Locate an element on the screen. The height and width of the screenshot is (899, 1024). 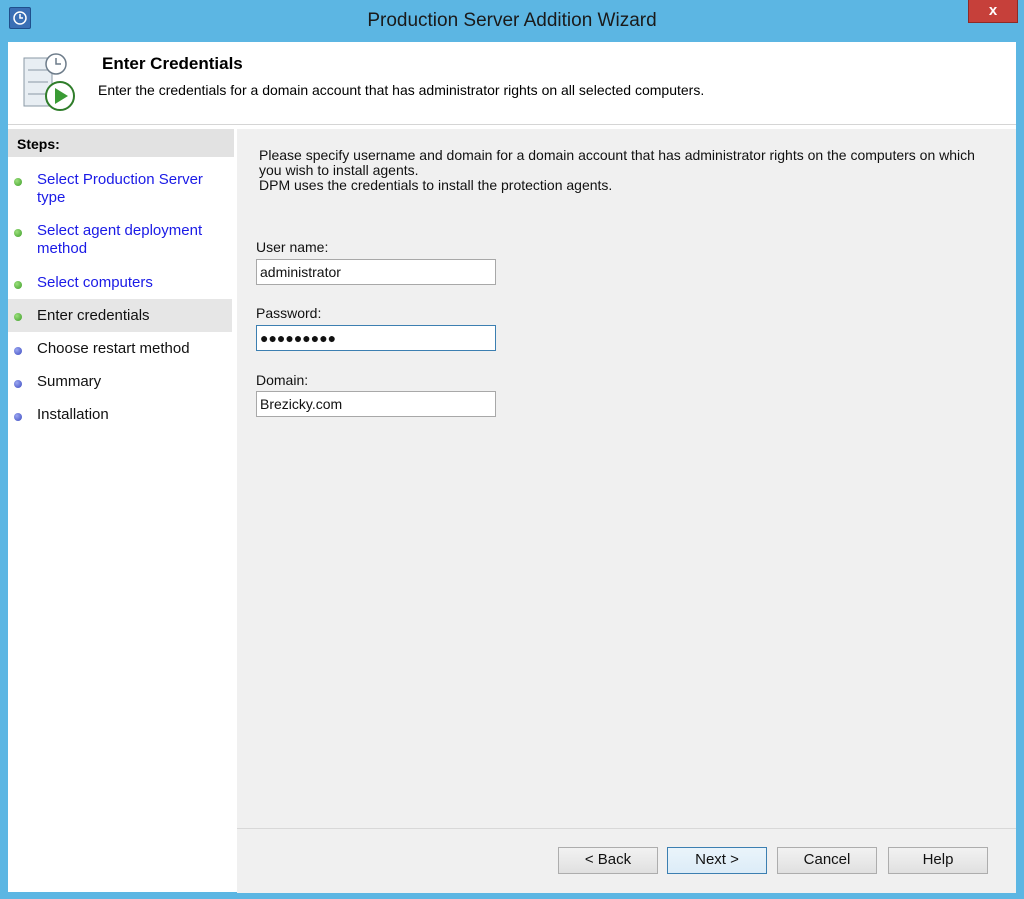
password-field is located at coordinates (376, 338).